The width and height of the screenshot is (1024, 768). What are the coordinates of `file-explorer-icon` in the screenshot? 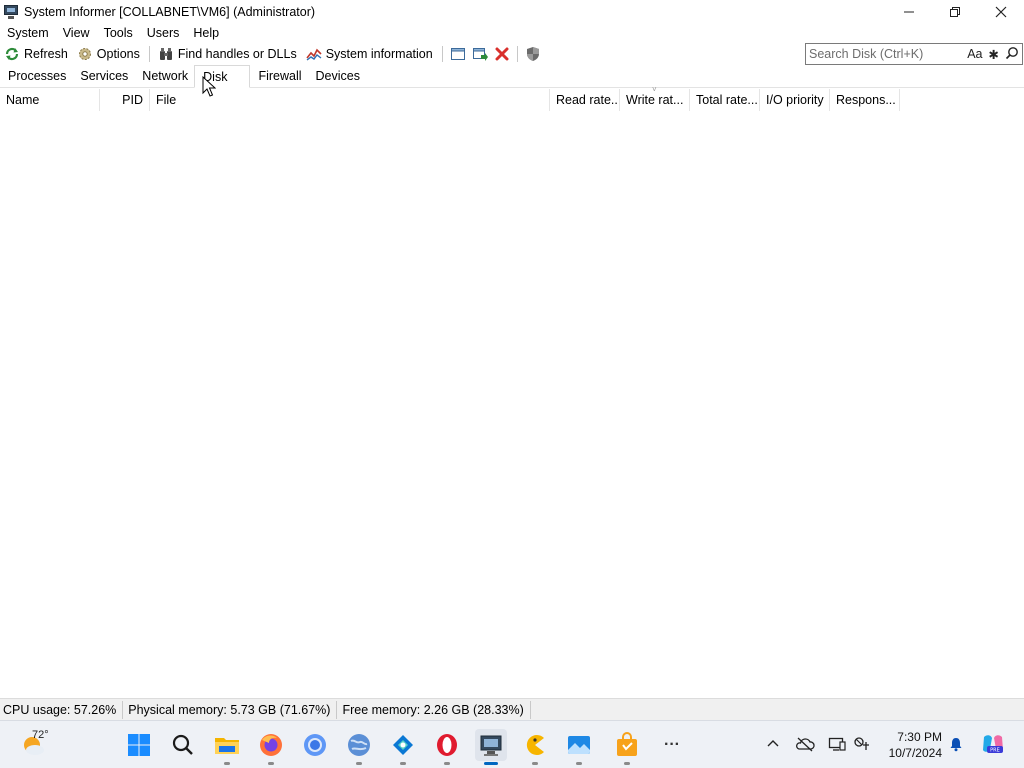 It's located at (227, 747).